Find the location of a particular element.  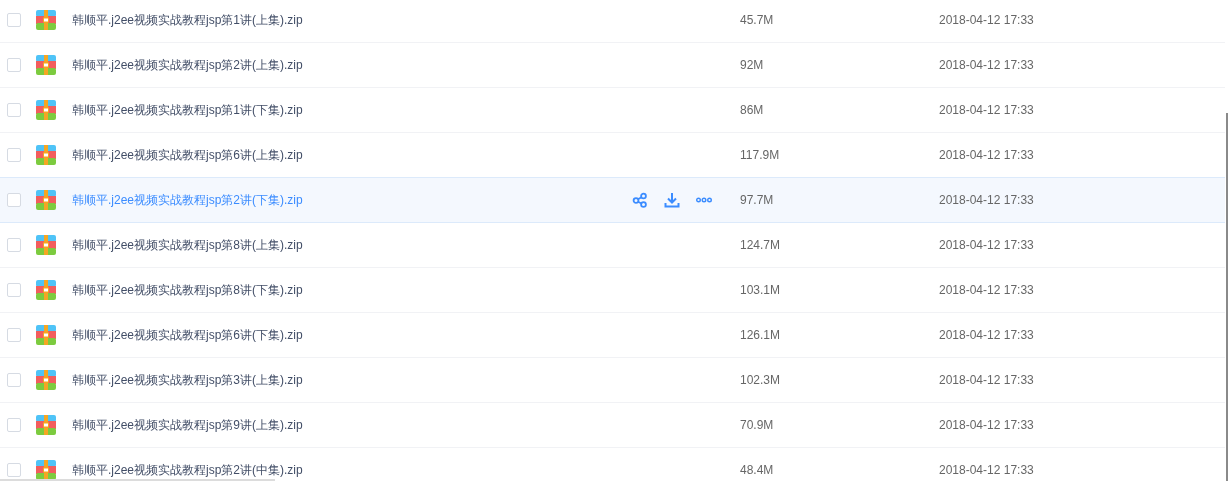

file-name: 韩顺平.j2ee视频实战教程jsp第9讲(上集).zip is located at coordinates (187, 424).